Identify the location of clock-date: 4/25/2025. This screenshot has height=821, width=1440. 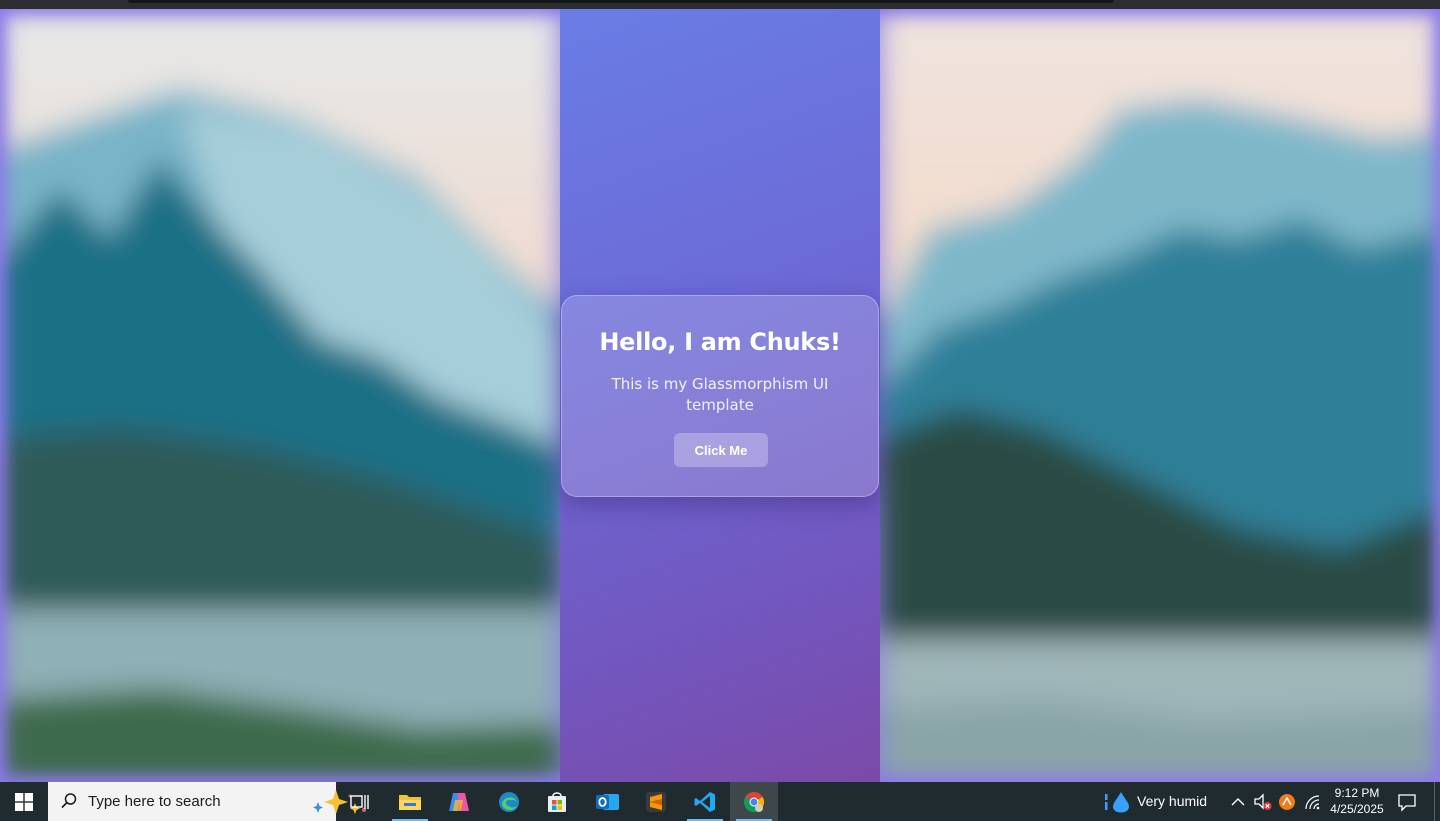
(1357, 809).